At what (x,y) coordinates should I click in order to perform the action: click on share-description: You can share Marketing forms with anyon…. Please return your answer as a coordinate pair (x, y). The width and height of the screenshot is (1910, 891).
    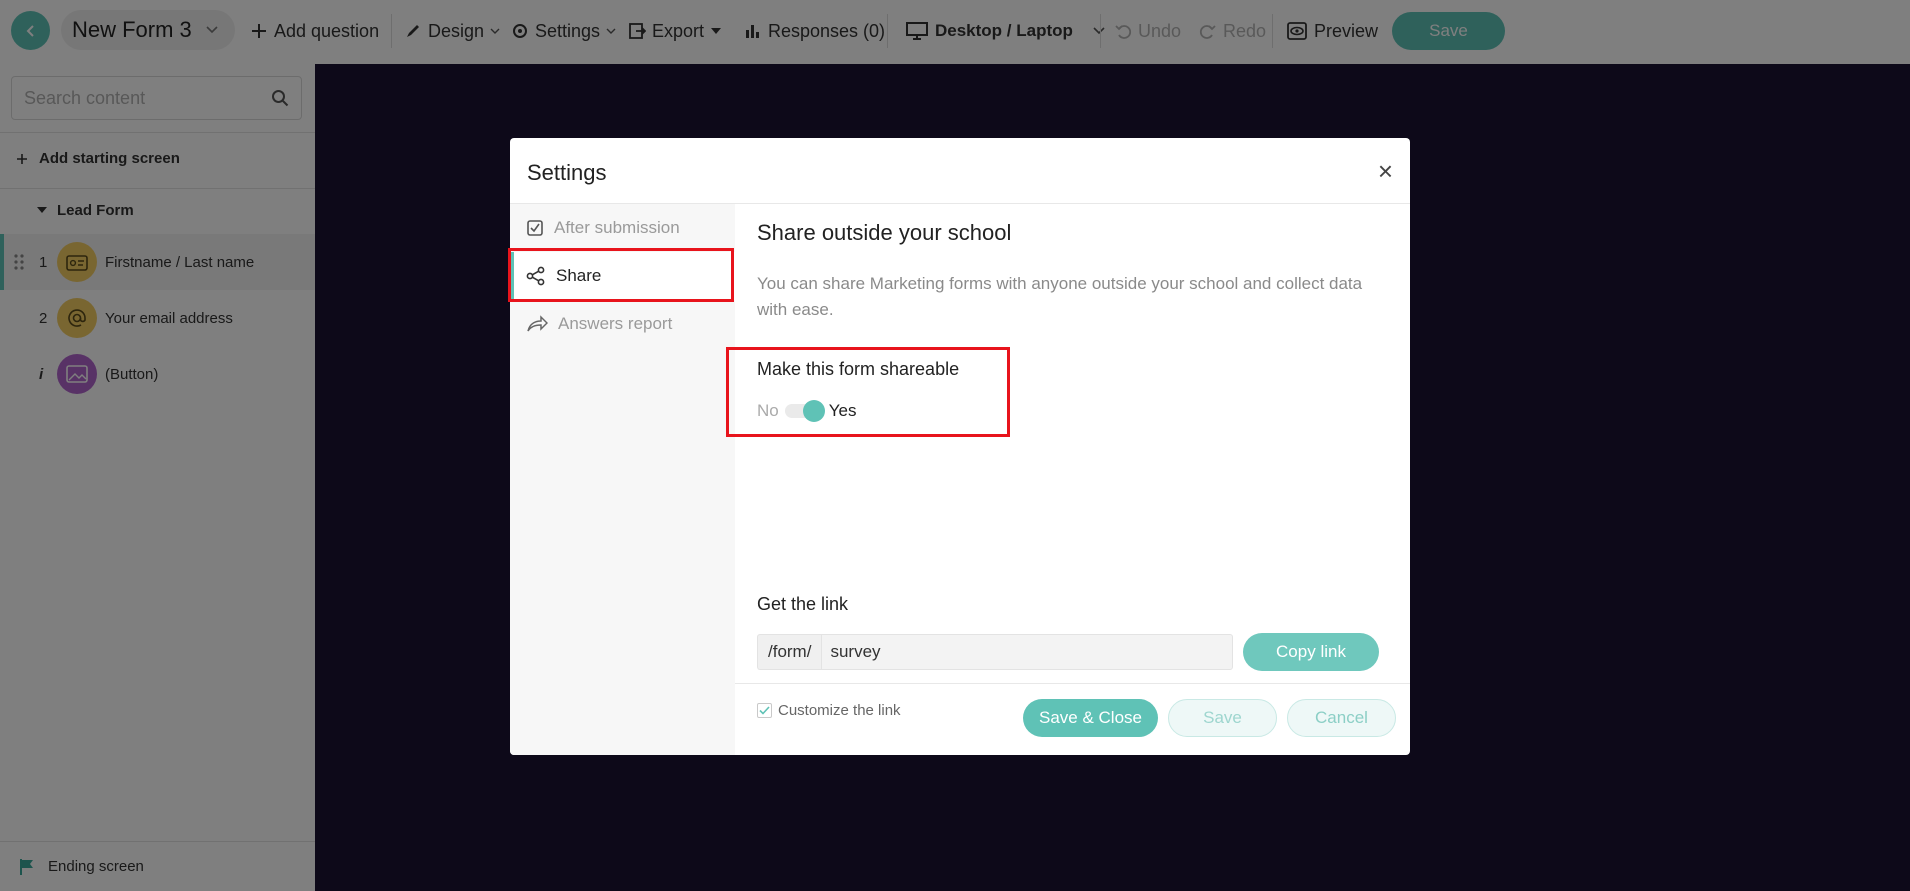
    Looking at the image, I should click on (1060, 296).